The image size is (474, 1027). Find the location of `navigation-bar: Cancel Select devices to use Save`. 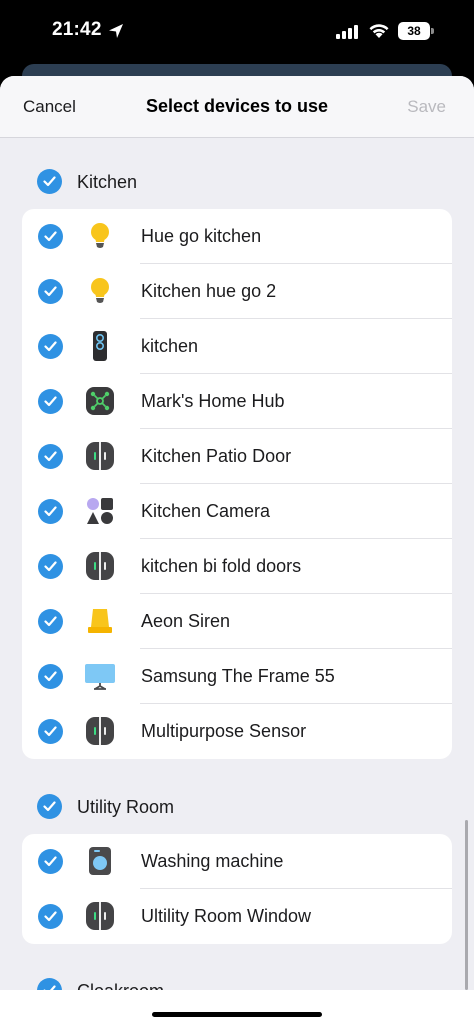

navigation-bar: Cancel Select devices to use Save is located at coordinates (237, 107).